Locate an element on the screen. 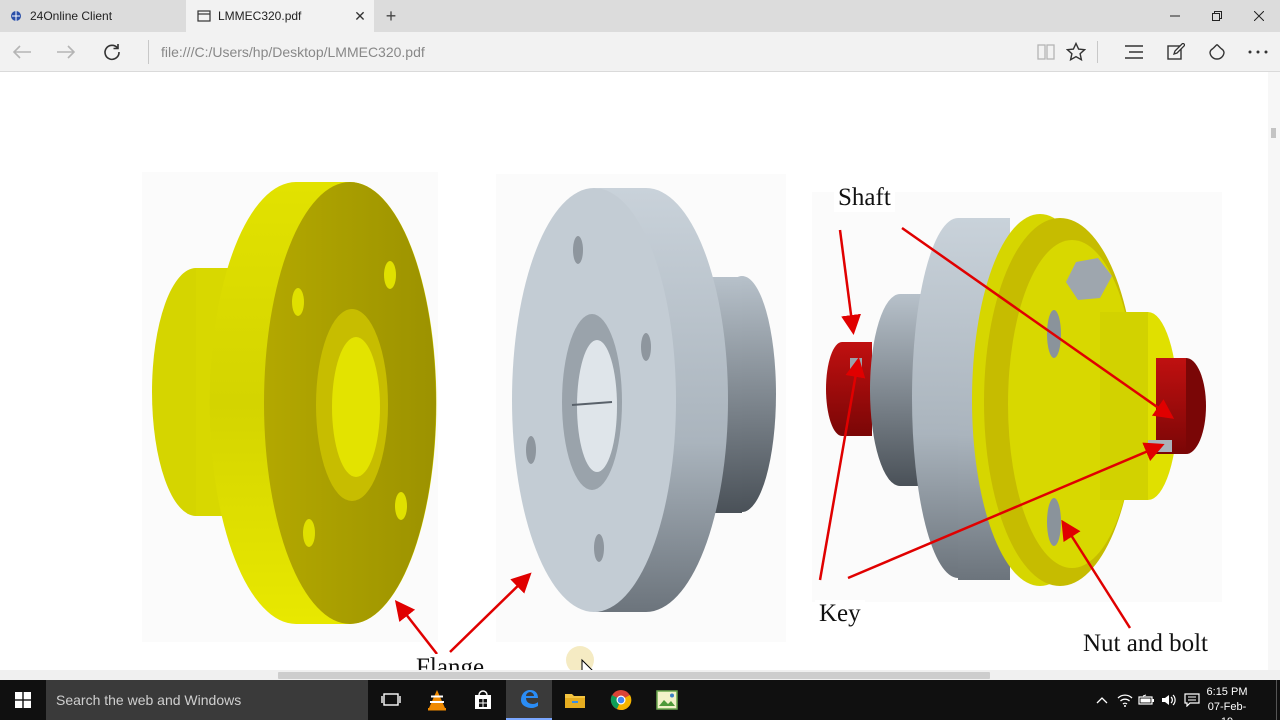  new-tab-icon: + is located at coordinates (391, 16).